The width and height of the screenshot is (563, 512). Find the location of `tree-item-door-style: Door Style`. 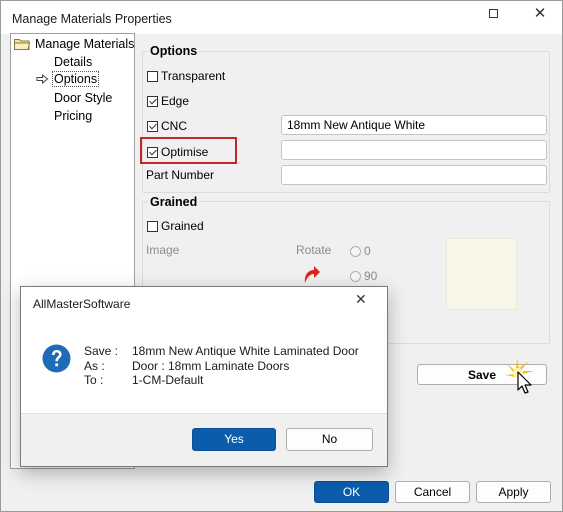

tree-item-door-style: Door Style is located at coordinates (83, 98).